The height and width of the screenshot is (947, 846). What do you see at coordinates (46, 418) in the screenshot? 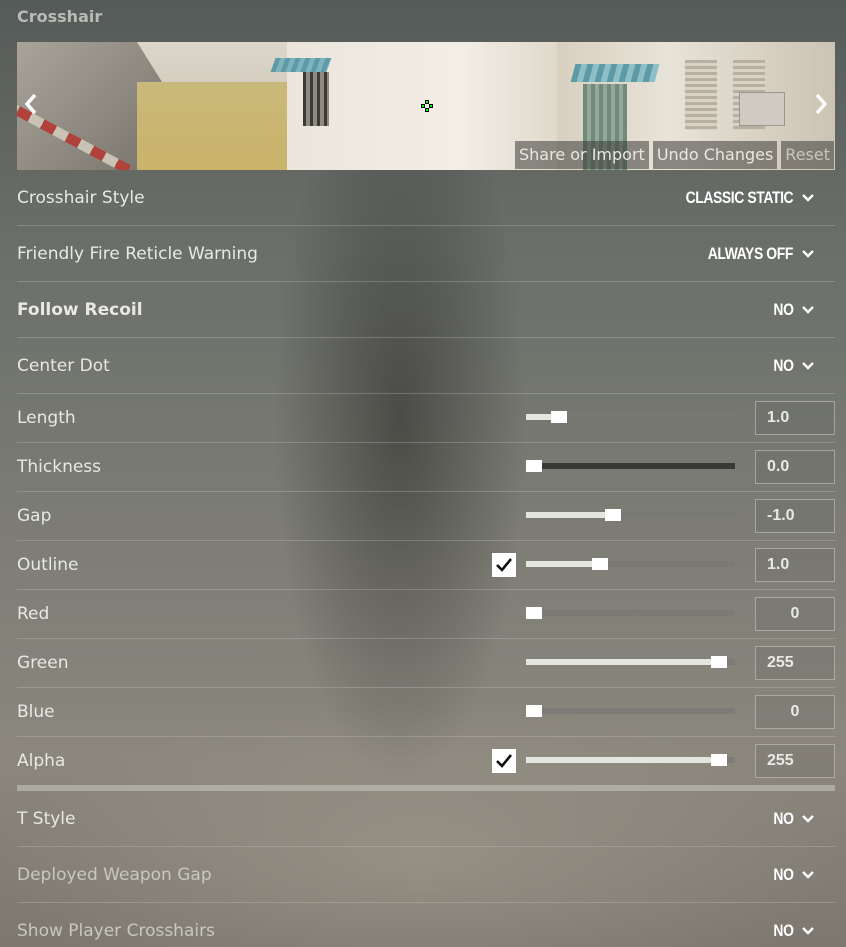
I see `setting-label: Length` at bounding box center [46, 418].